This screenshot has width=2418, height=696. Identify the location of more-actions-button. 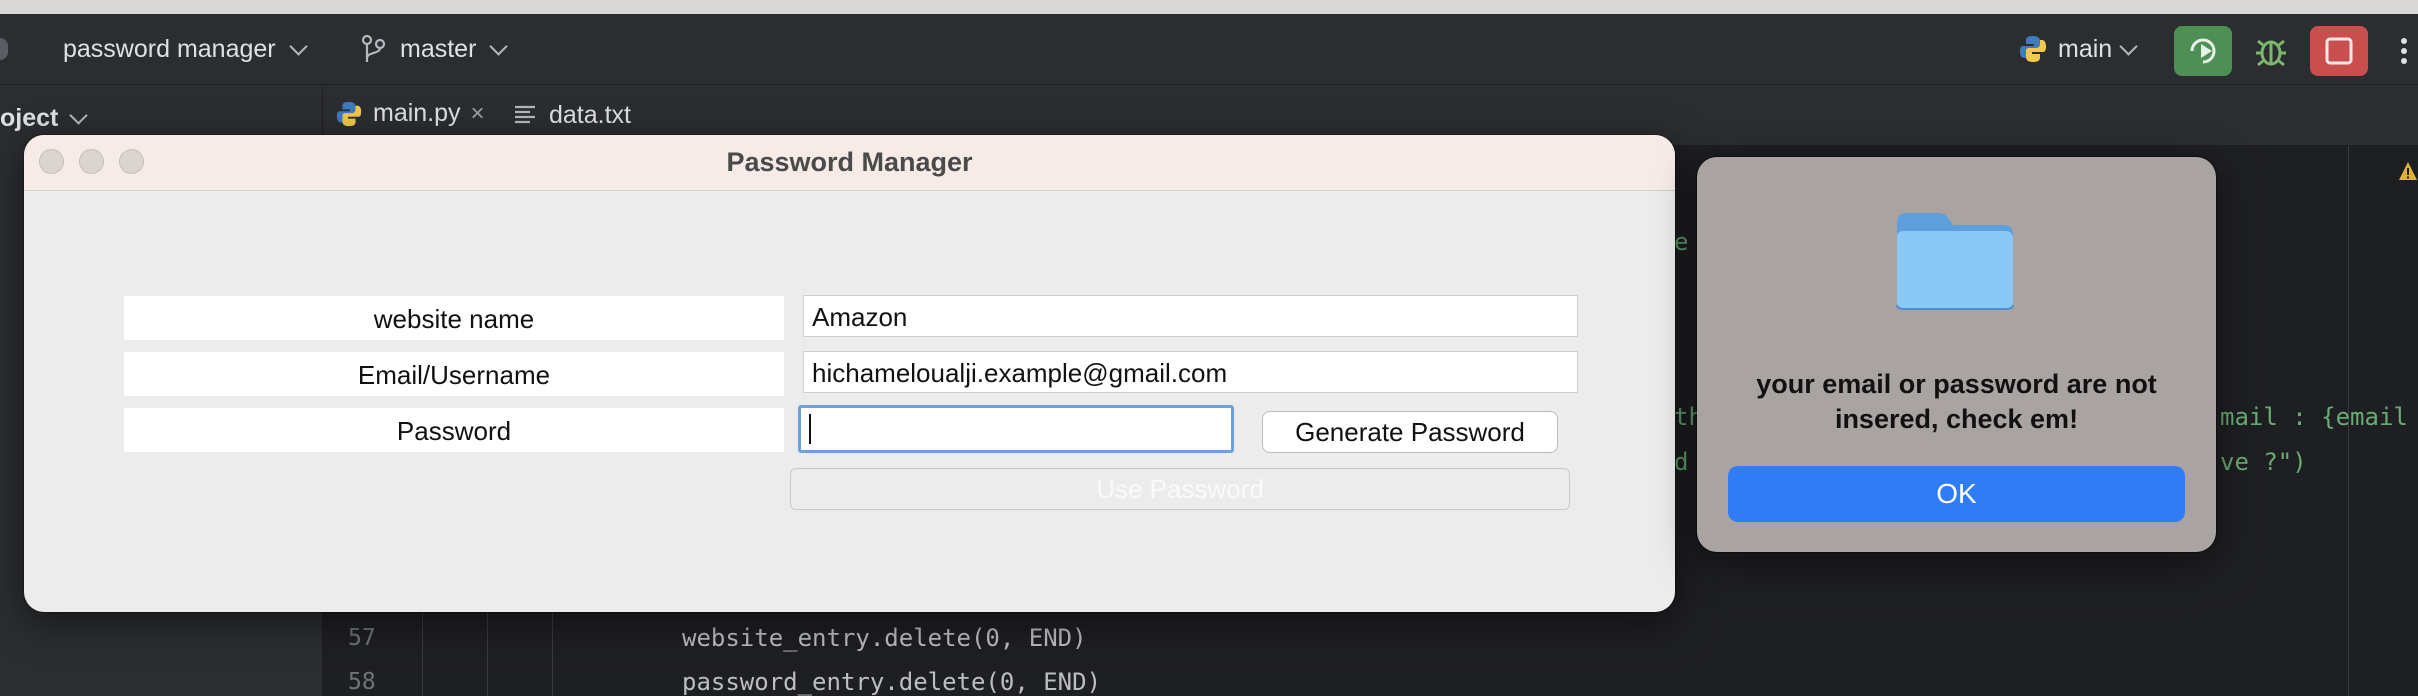
(2404, 51).